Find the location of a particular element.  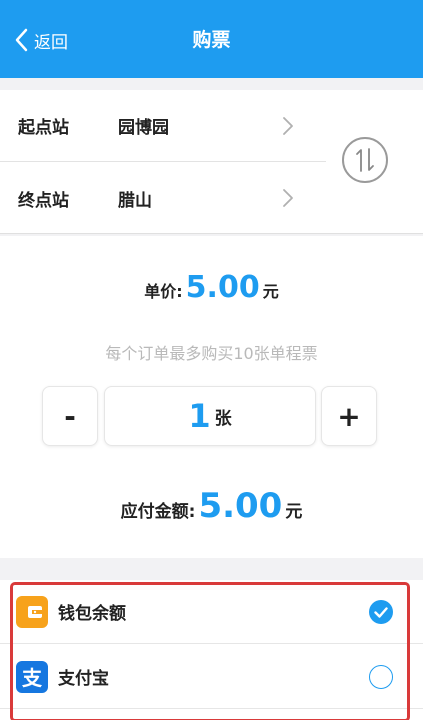

alipay-icon: 支 is located at coordinates (32, 676).